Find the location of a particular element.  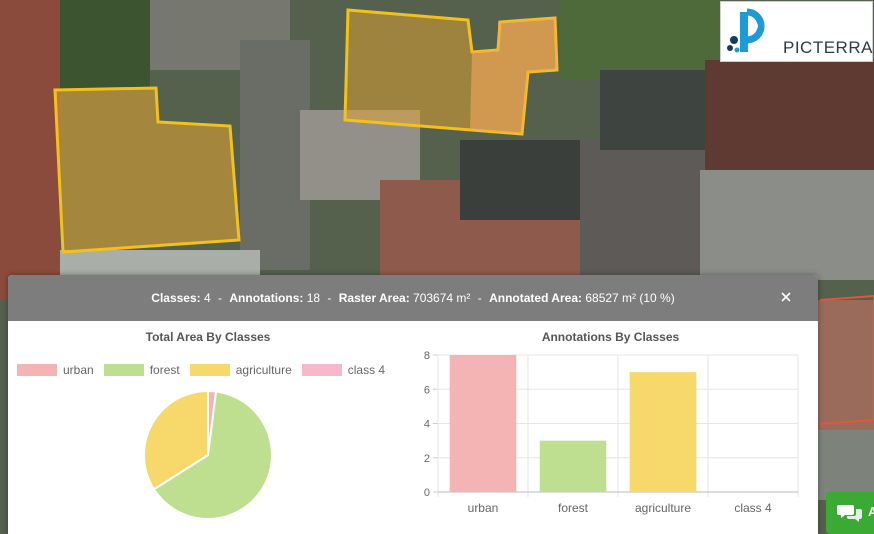

picterra-logo: PICTERRA is located at coordinates (796, 31).